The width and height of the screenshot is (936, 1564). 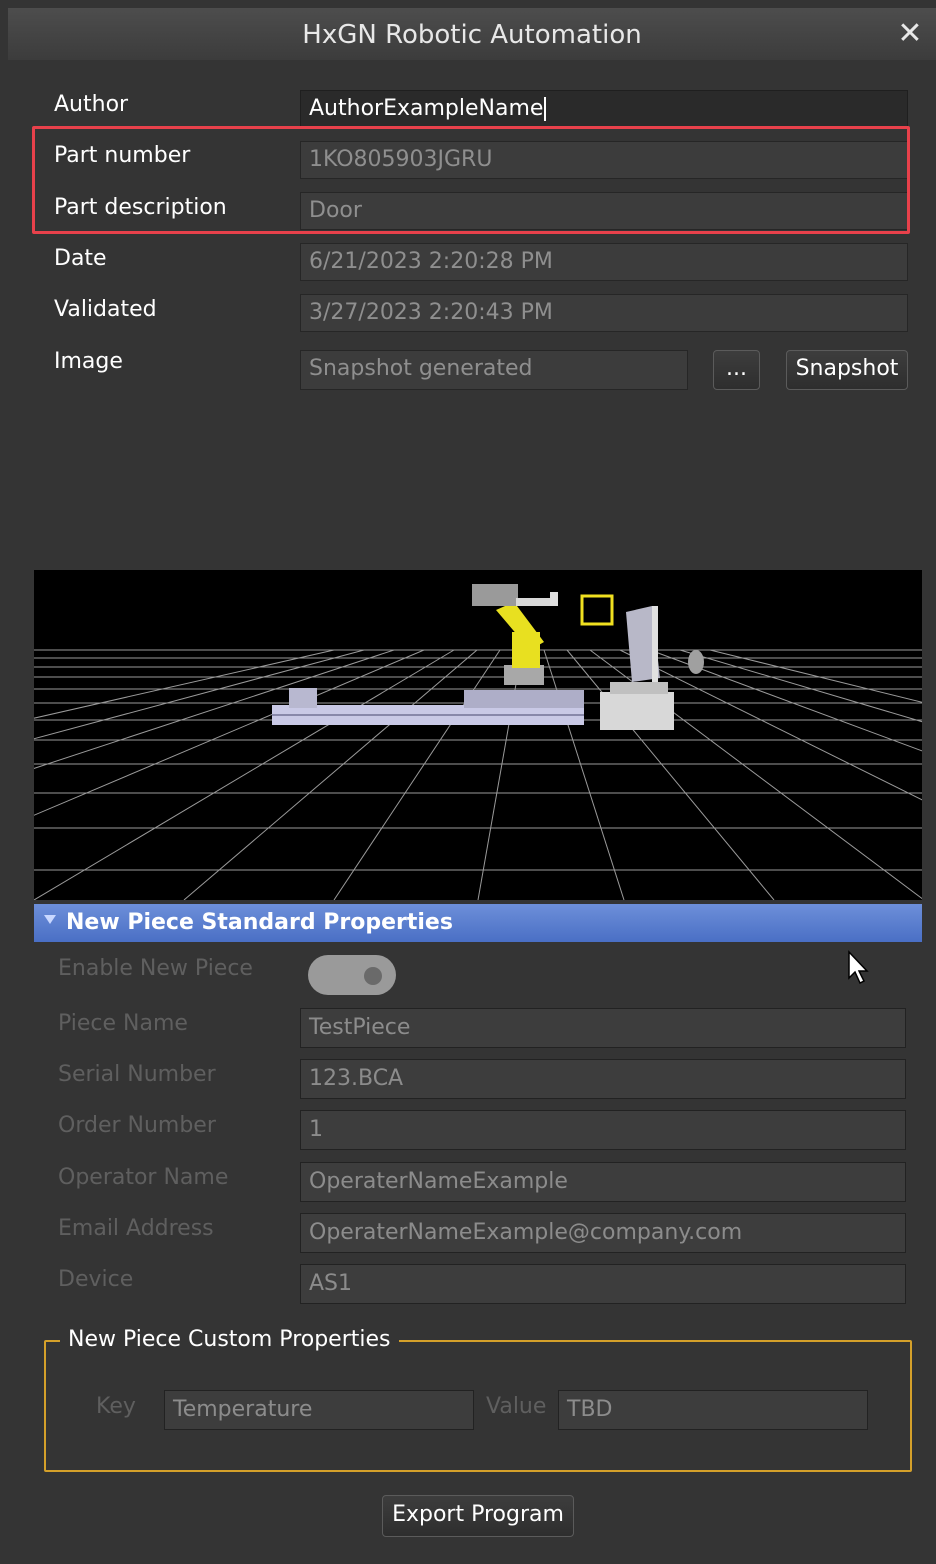 I want to click on email-address-field: OperaterNameExample@company.com, so click(x=603, y=1233).